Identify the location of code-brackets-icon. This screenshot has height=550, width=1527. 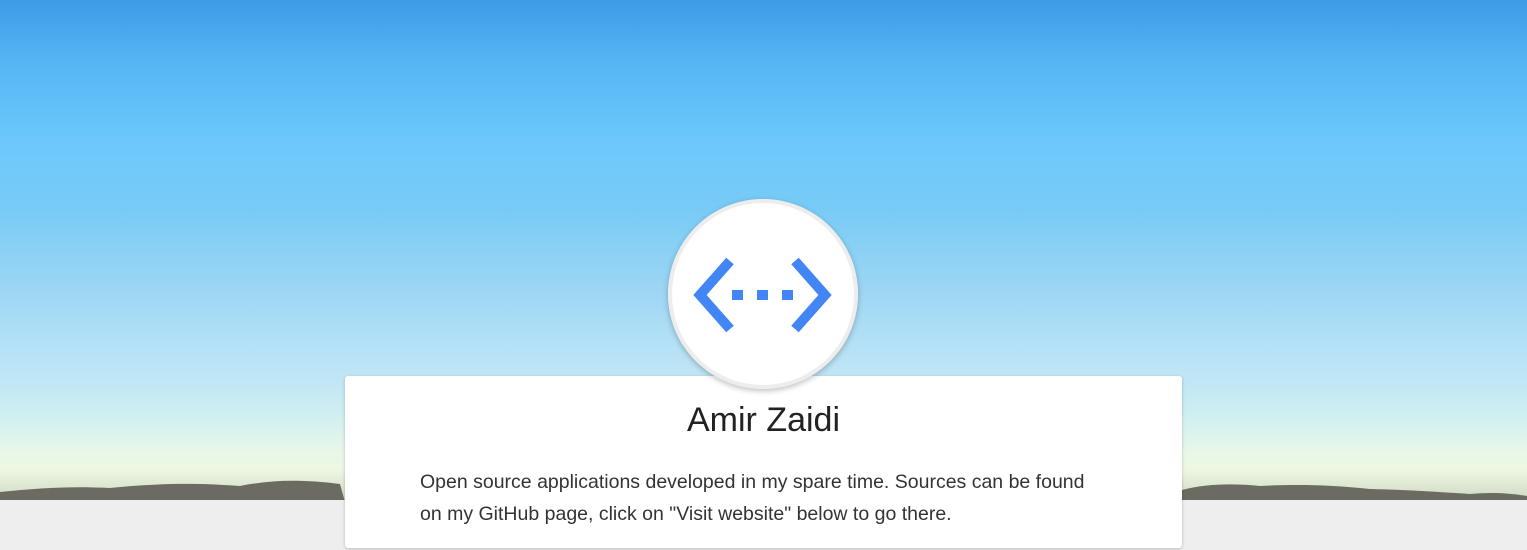
(762, 295).